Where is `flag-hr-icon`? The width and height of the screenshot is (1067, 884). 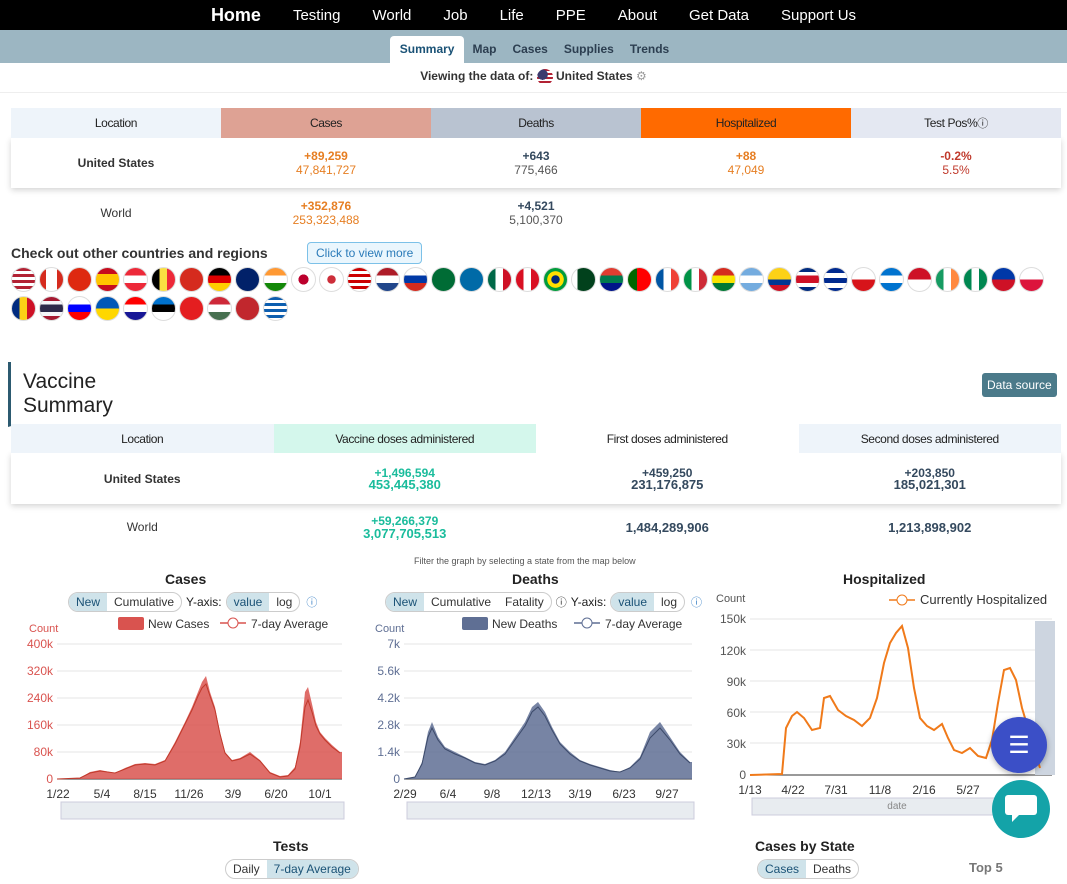
flag-hr-icon is located at coordinates (135, 308).